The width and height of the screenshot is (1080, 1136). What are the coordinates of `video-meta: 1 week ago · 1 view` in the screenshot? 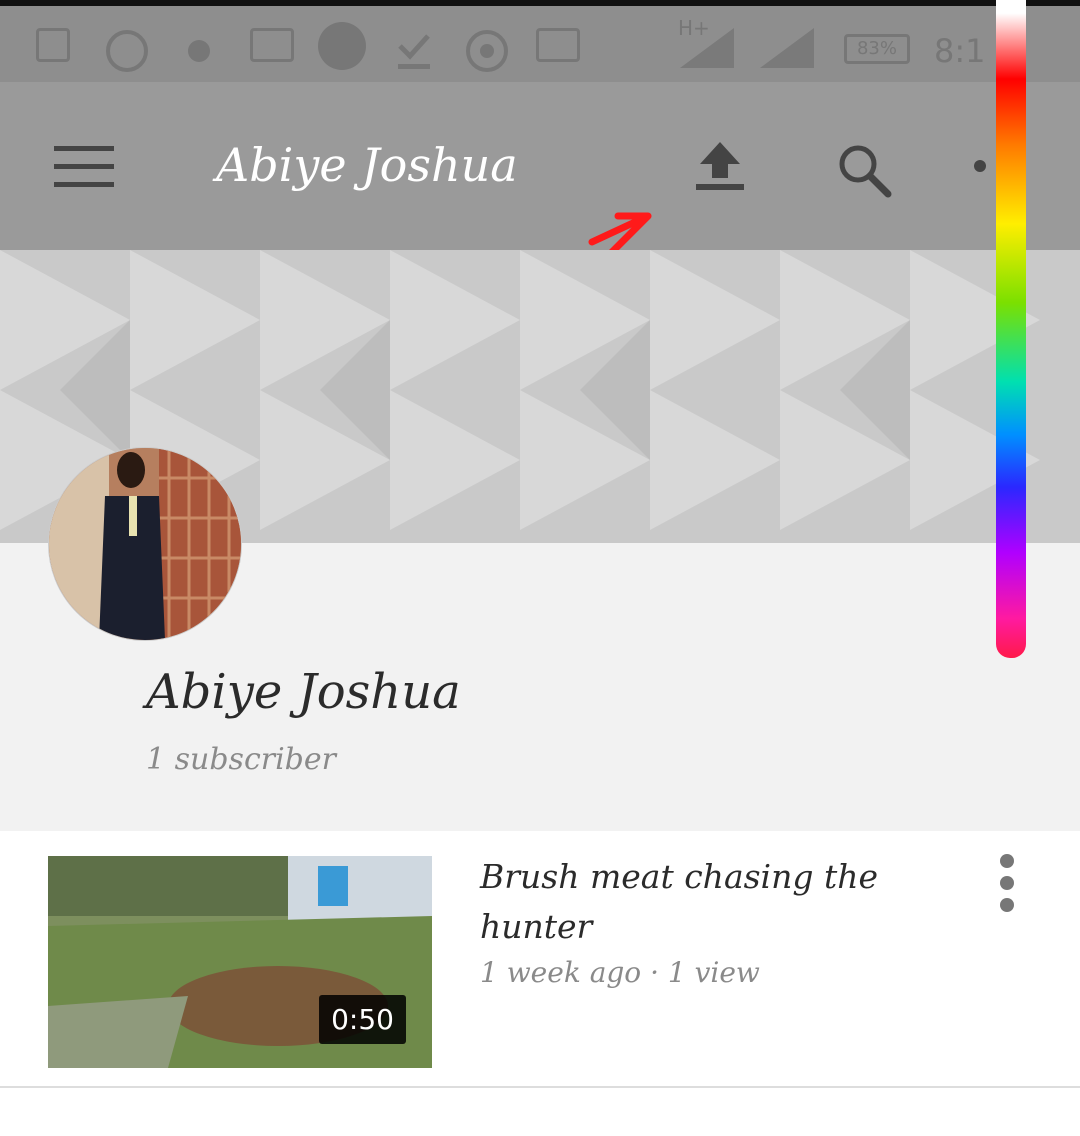 It's located at (620, 972).